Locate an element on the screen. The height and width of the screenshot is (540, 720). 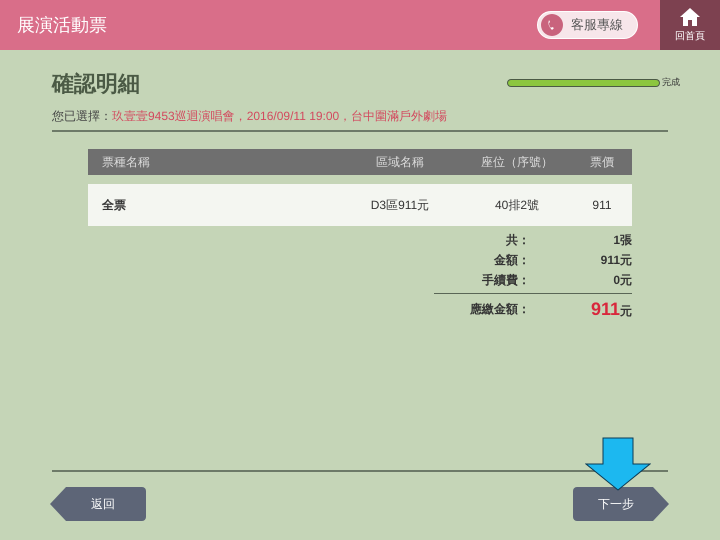
summary-label: 共： is located at coordinates (517, 240).